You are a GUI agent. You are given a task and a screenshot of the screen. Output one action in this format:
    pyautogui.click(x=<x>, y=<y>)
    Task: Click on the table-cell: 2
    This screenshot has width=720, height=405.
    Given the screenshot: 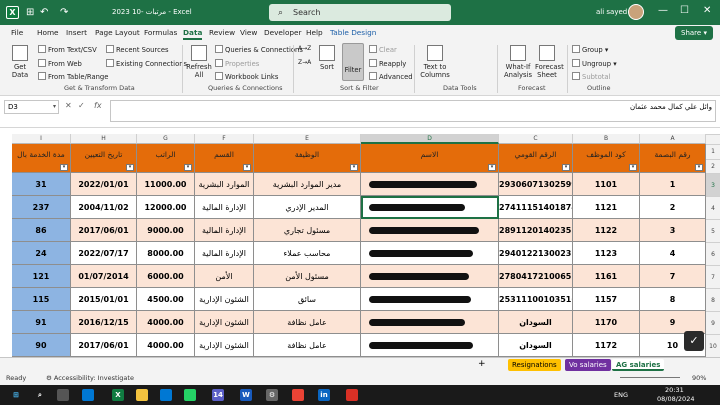 What is the action you would take?
    pyautogui.click(x=673, y=207)
    